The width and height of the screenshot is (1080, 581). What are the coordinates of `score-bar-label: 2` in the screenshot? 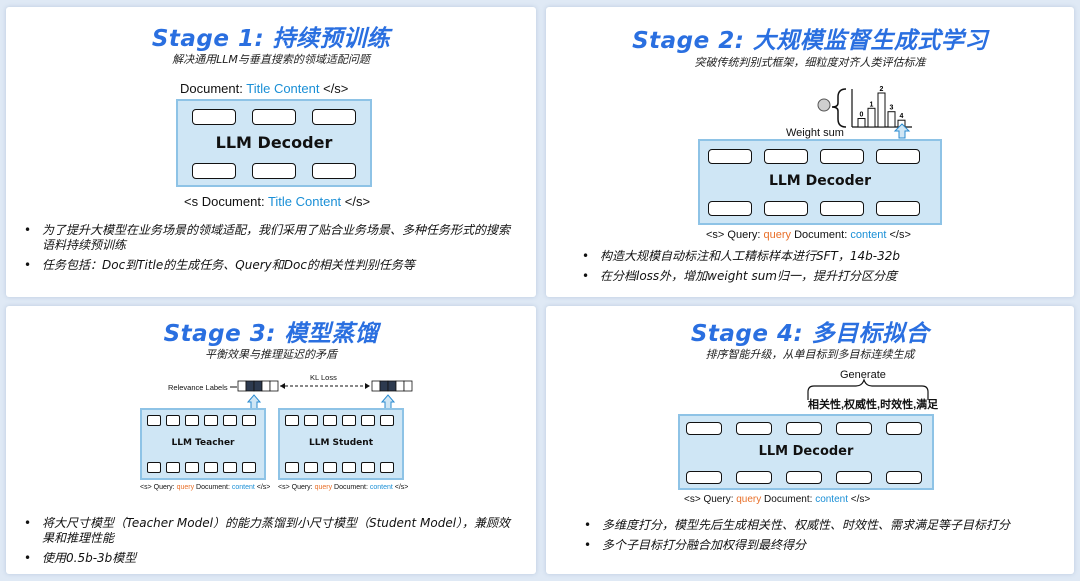 It's located at (882, 89).